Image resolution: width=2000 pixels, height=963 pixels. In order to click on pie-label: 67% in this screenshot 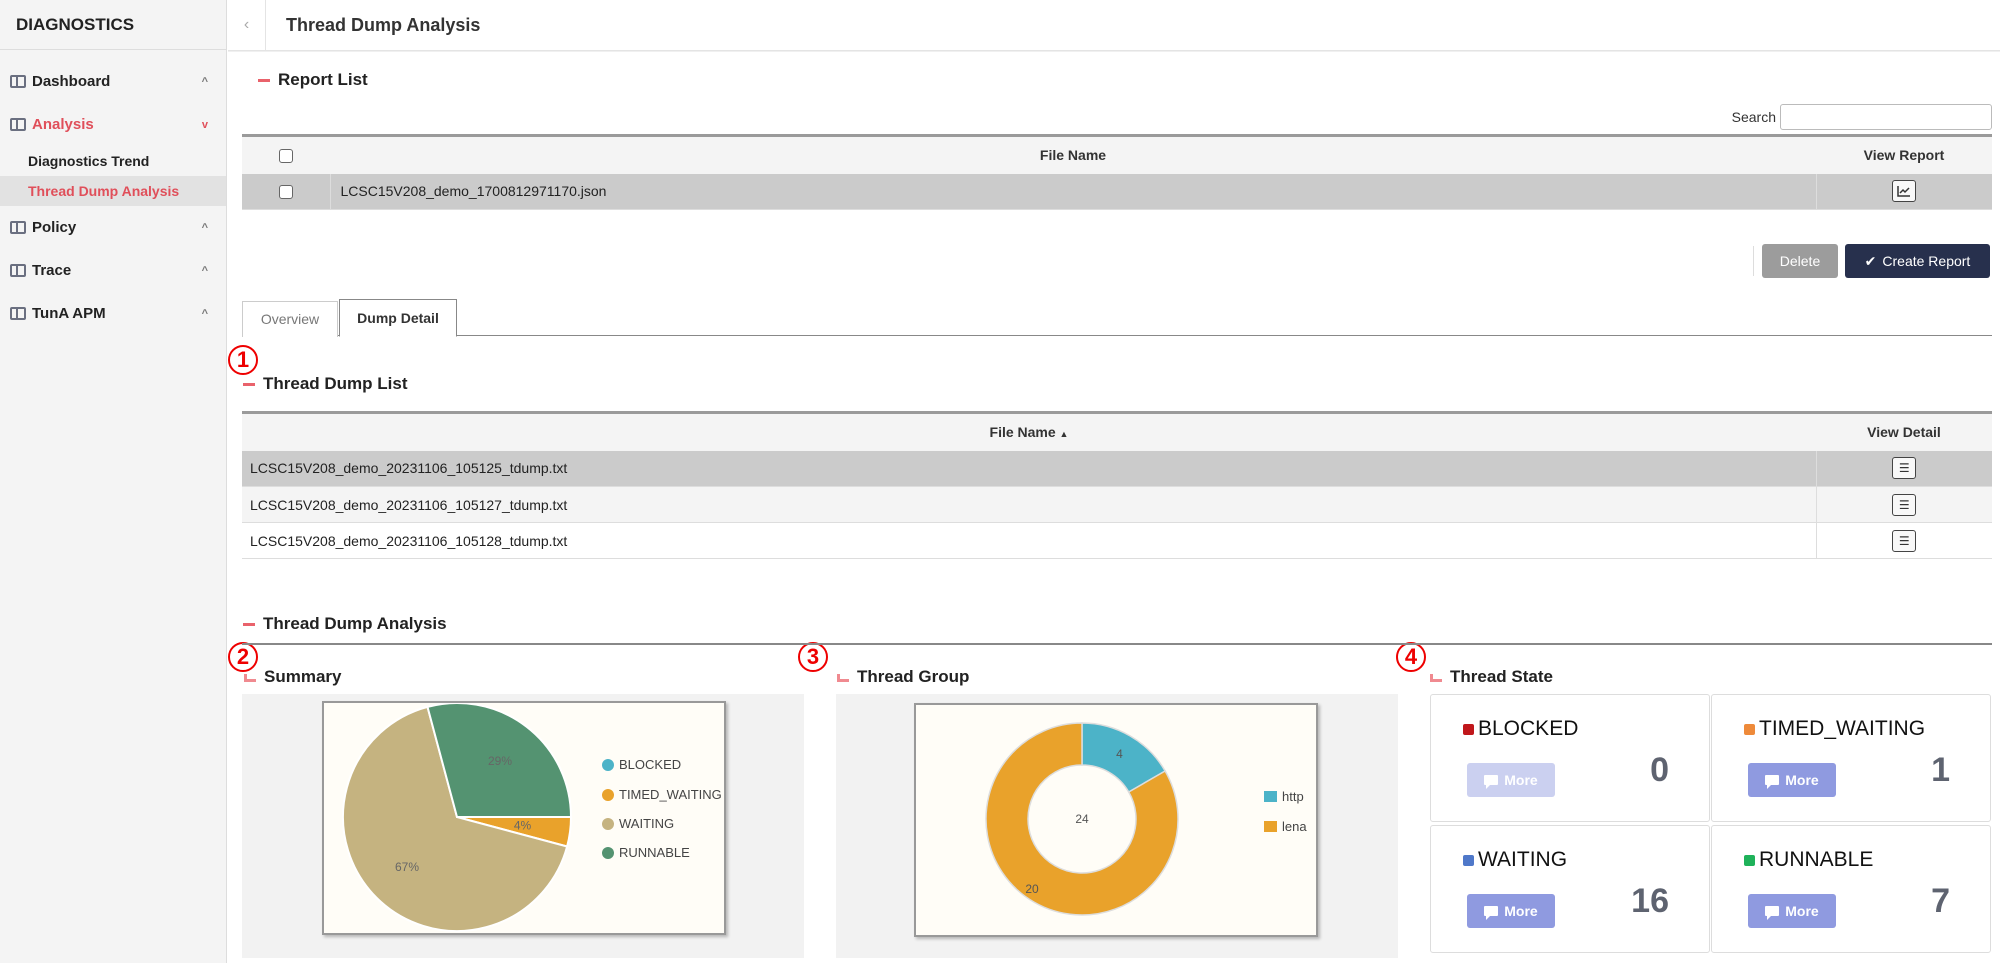, I will do `click(407, 867)`.